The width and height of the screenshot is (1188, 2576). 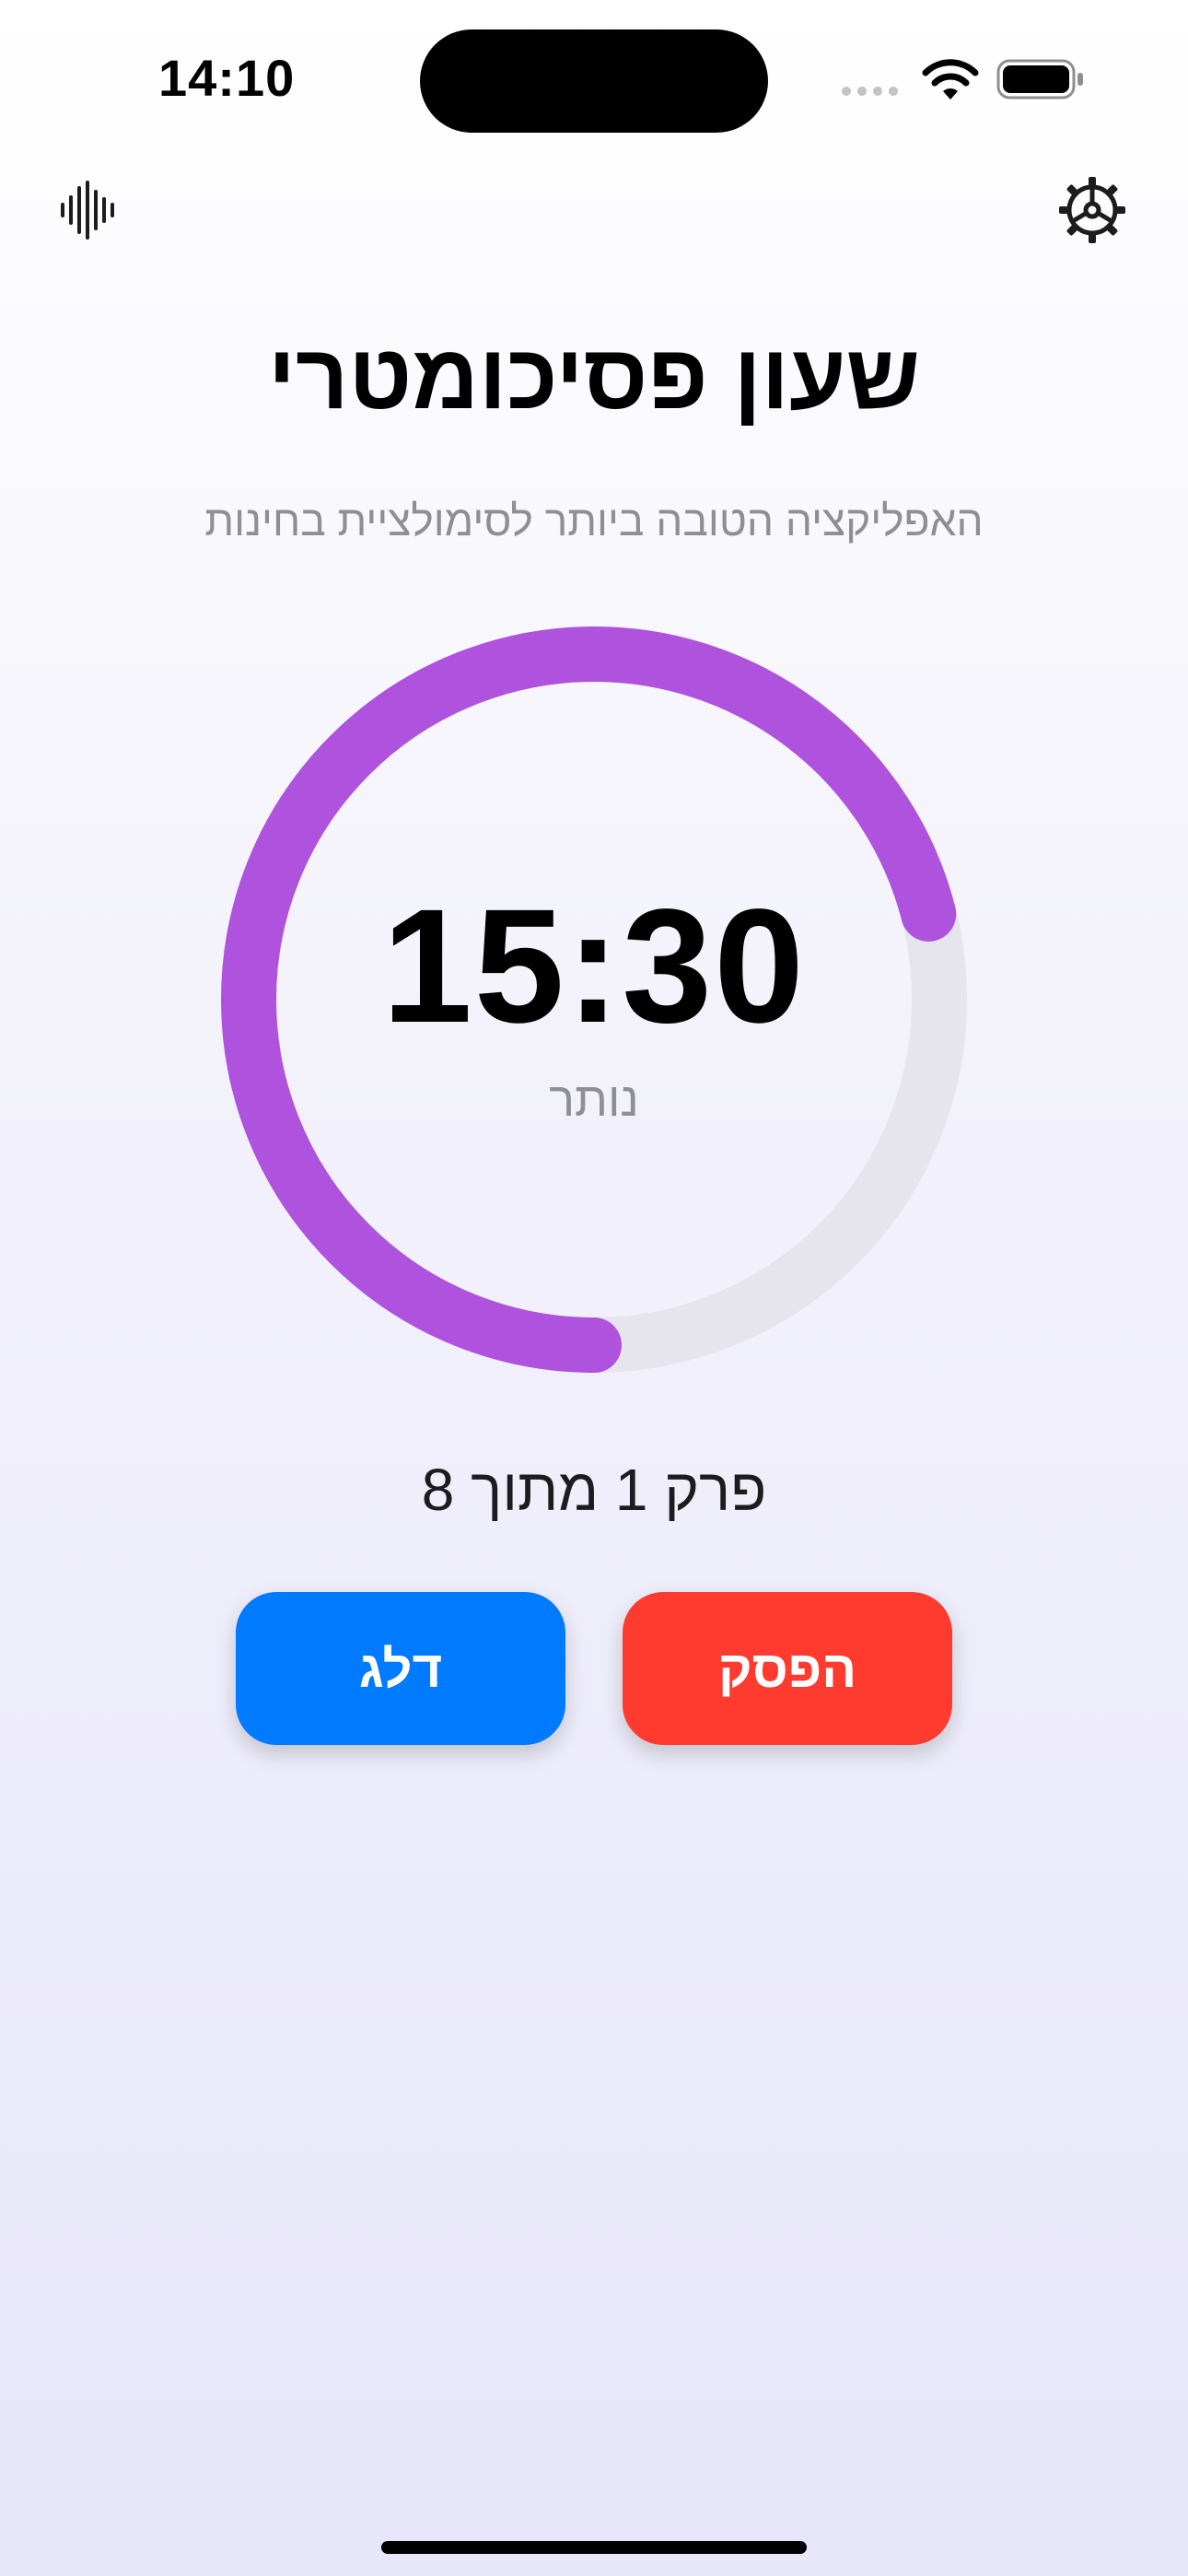 I want to click on page-title: שעון פסיכומטרי, so click(x=594, y=376).